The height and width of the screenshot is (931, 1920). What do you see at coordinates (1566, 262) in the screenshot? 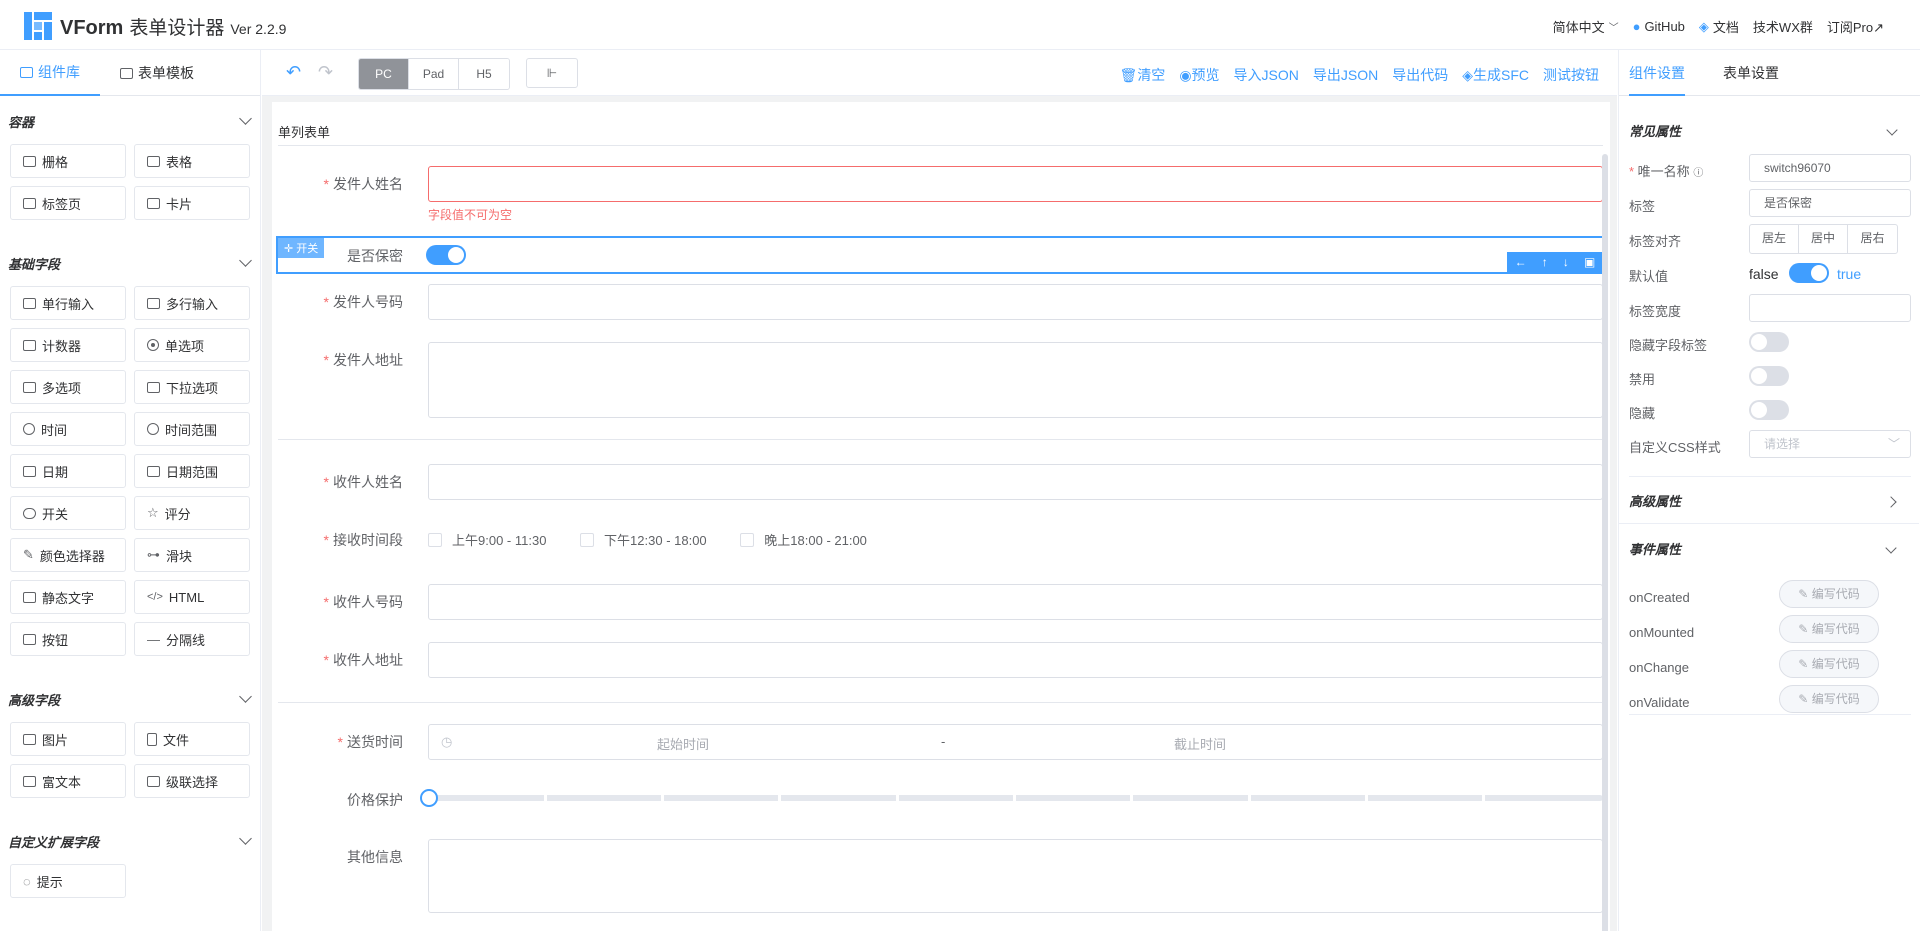
I see `move-down-icon: ↓` at bounding box center [1566, 262].